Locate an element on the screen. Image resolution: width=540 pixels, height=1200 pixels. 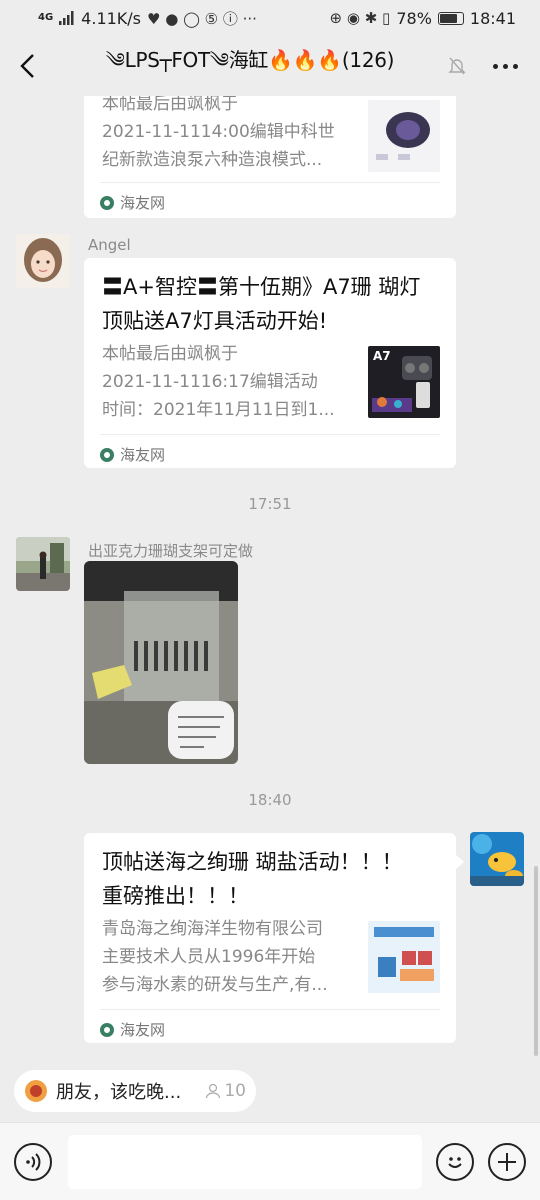
chat-header: ༄LPS┬FOT༄海缸🔥🔥🔥(126) is located at coordinates (270, 66).